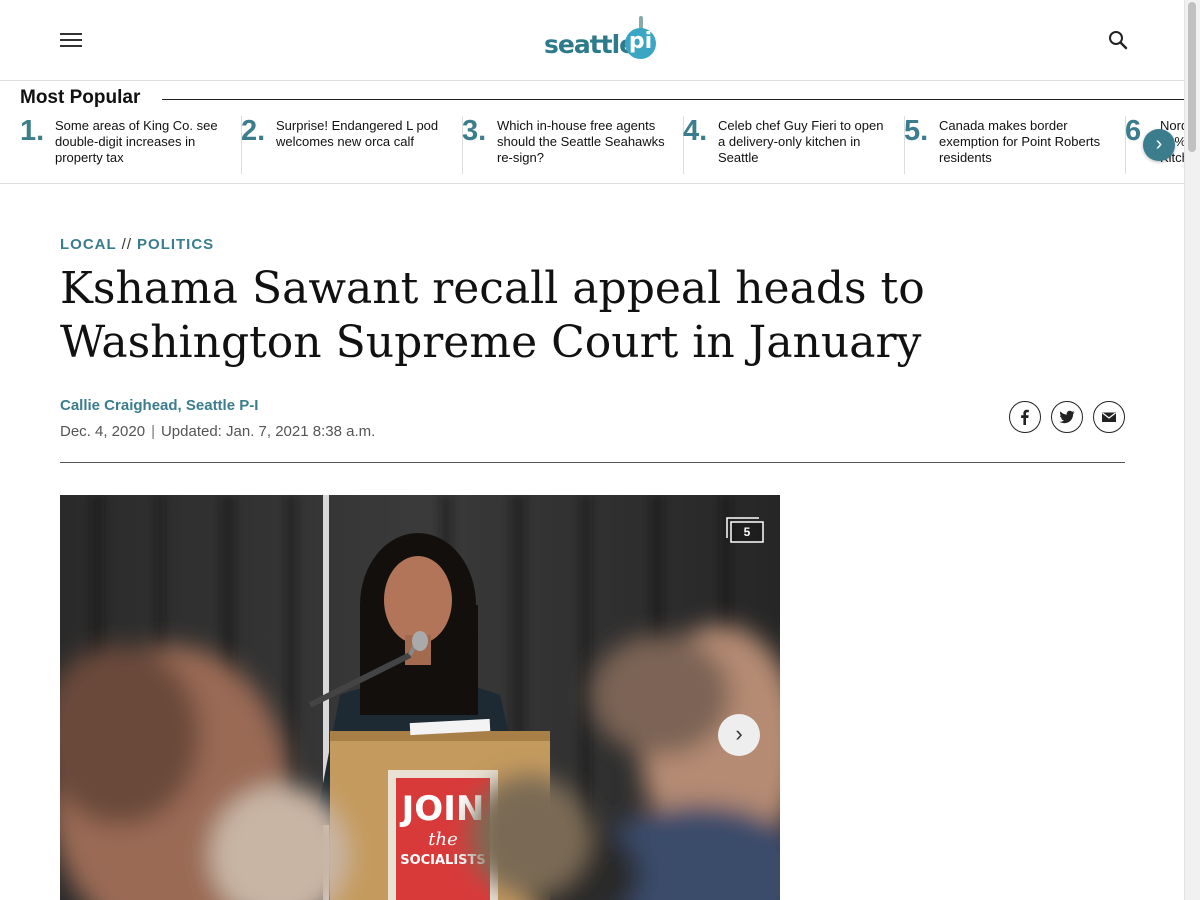 The width and height of the screenshot is (1200, 900). What do you see at coordinates (71, 40) in the screenshot?
I see `hamburger-icon` at bounding box center [71, 40].